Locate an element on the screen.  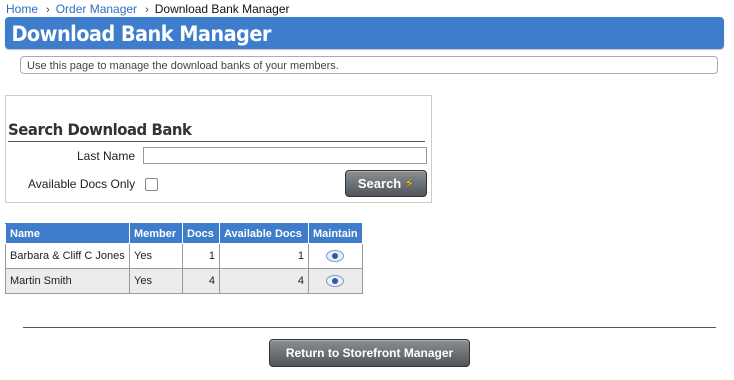
breadcrumb-order-manager-link: Order Manager is located at coordinates (96, 9).